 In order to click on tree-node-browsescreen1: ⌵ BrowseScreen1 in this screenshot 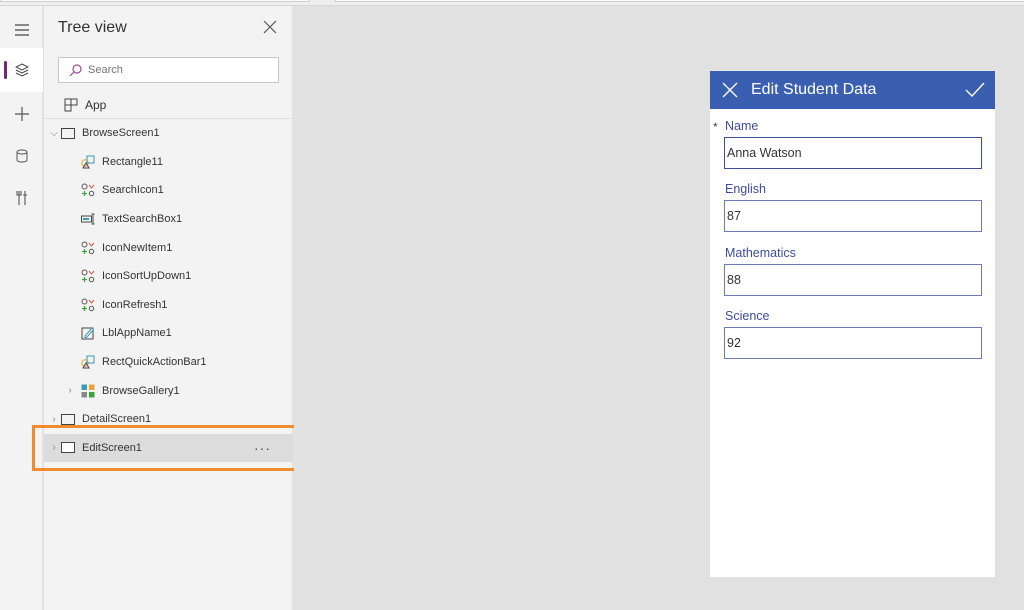, I will do `click(168, 133)`.